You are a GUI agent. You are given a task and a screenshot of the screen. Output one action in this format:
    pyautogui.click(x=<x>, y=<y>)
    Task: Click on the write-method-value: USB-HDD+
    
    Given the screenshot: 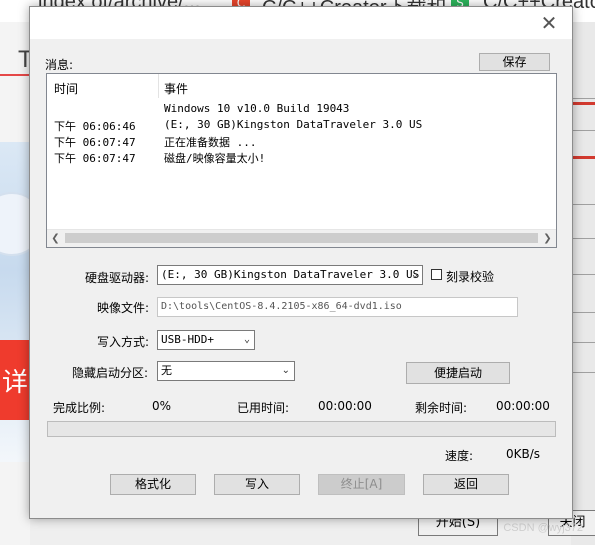 What is the action you would take?
    pyautogui.click(x=187, y=339)
    